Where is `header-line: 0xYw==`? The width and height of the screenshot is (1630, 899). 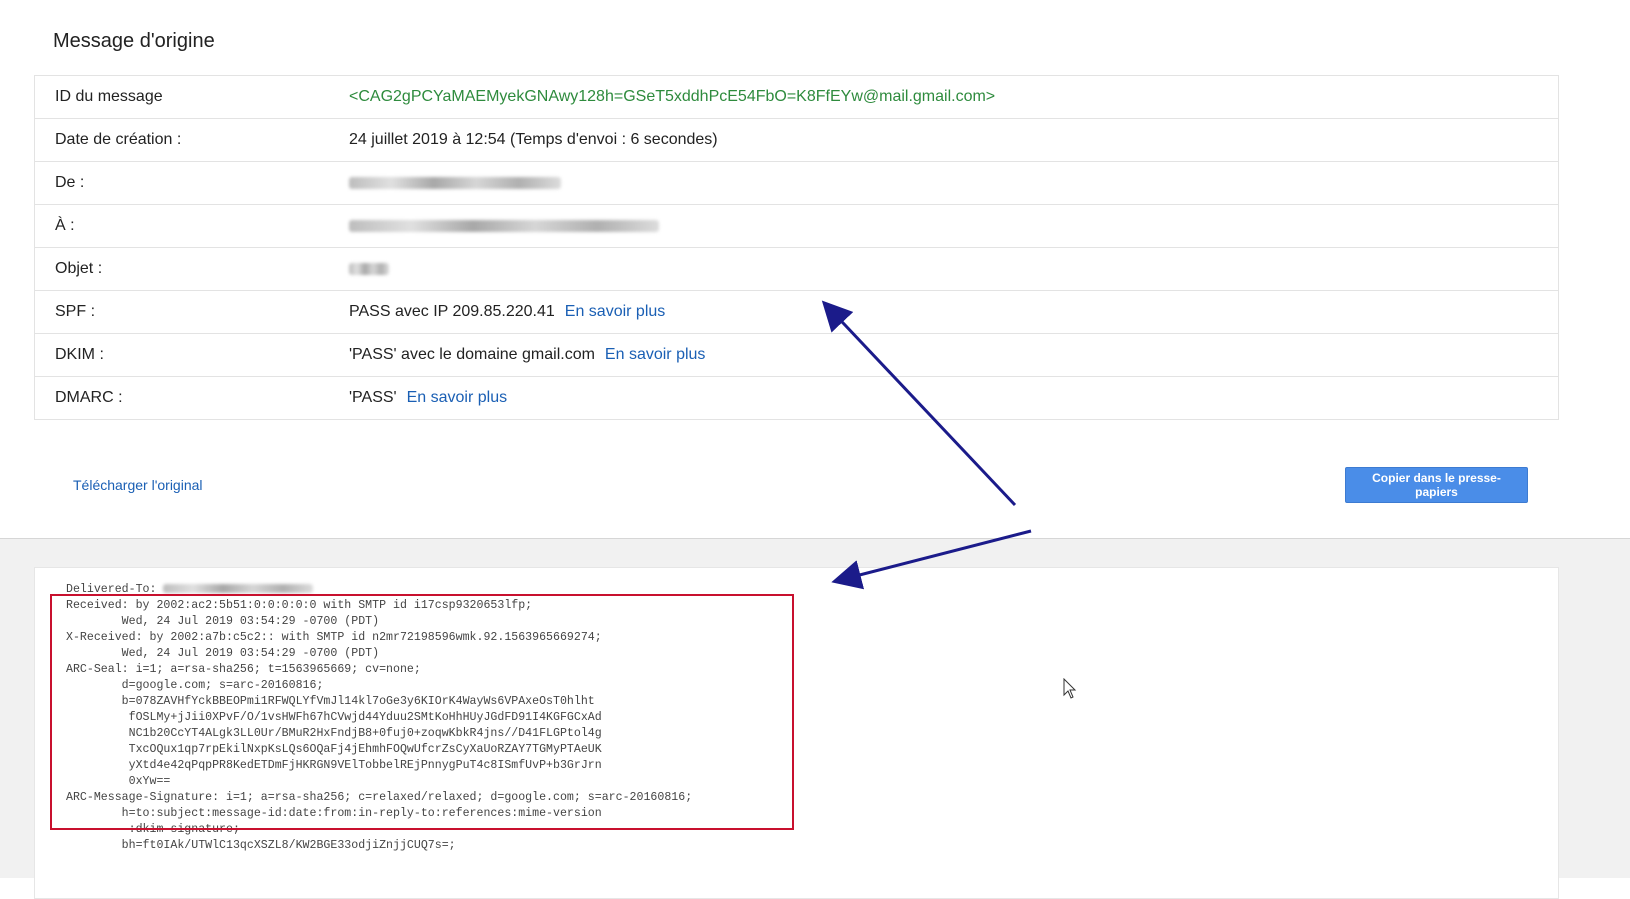
header-line: 0xYw== is located at coordinates (118, 781).